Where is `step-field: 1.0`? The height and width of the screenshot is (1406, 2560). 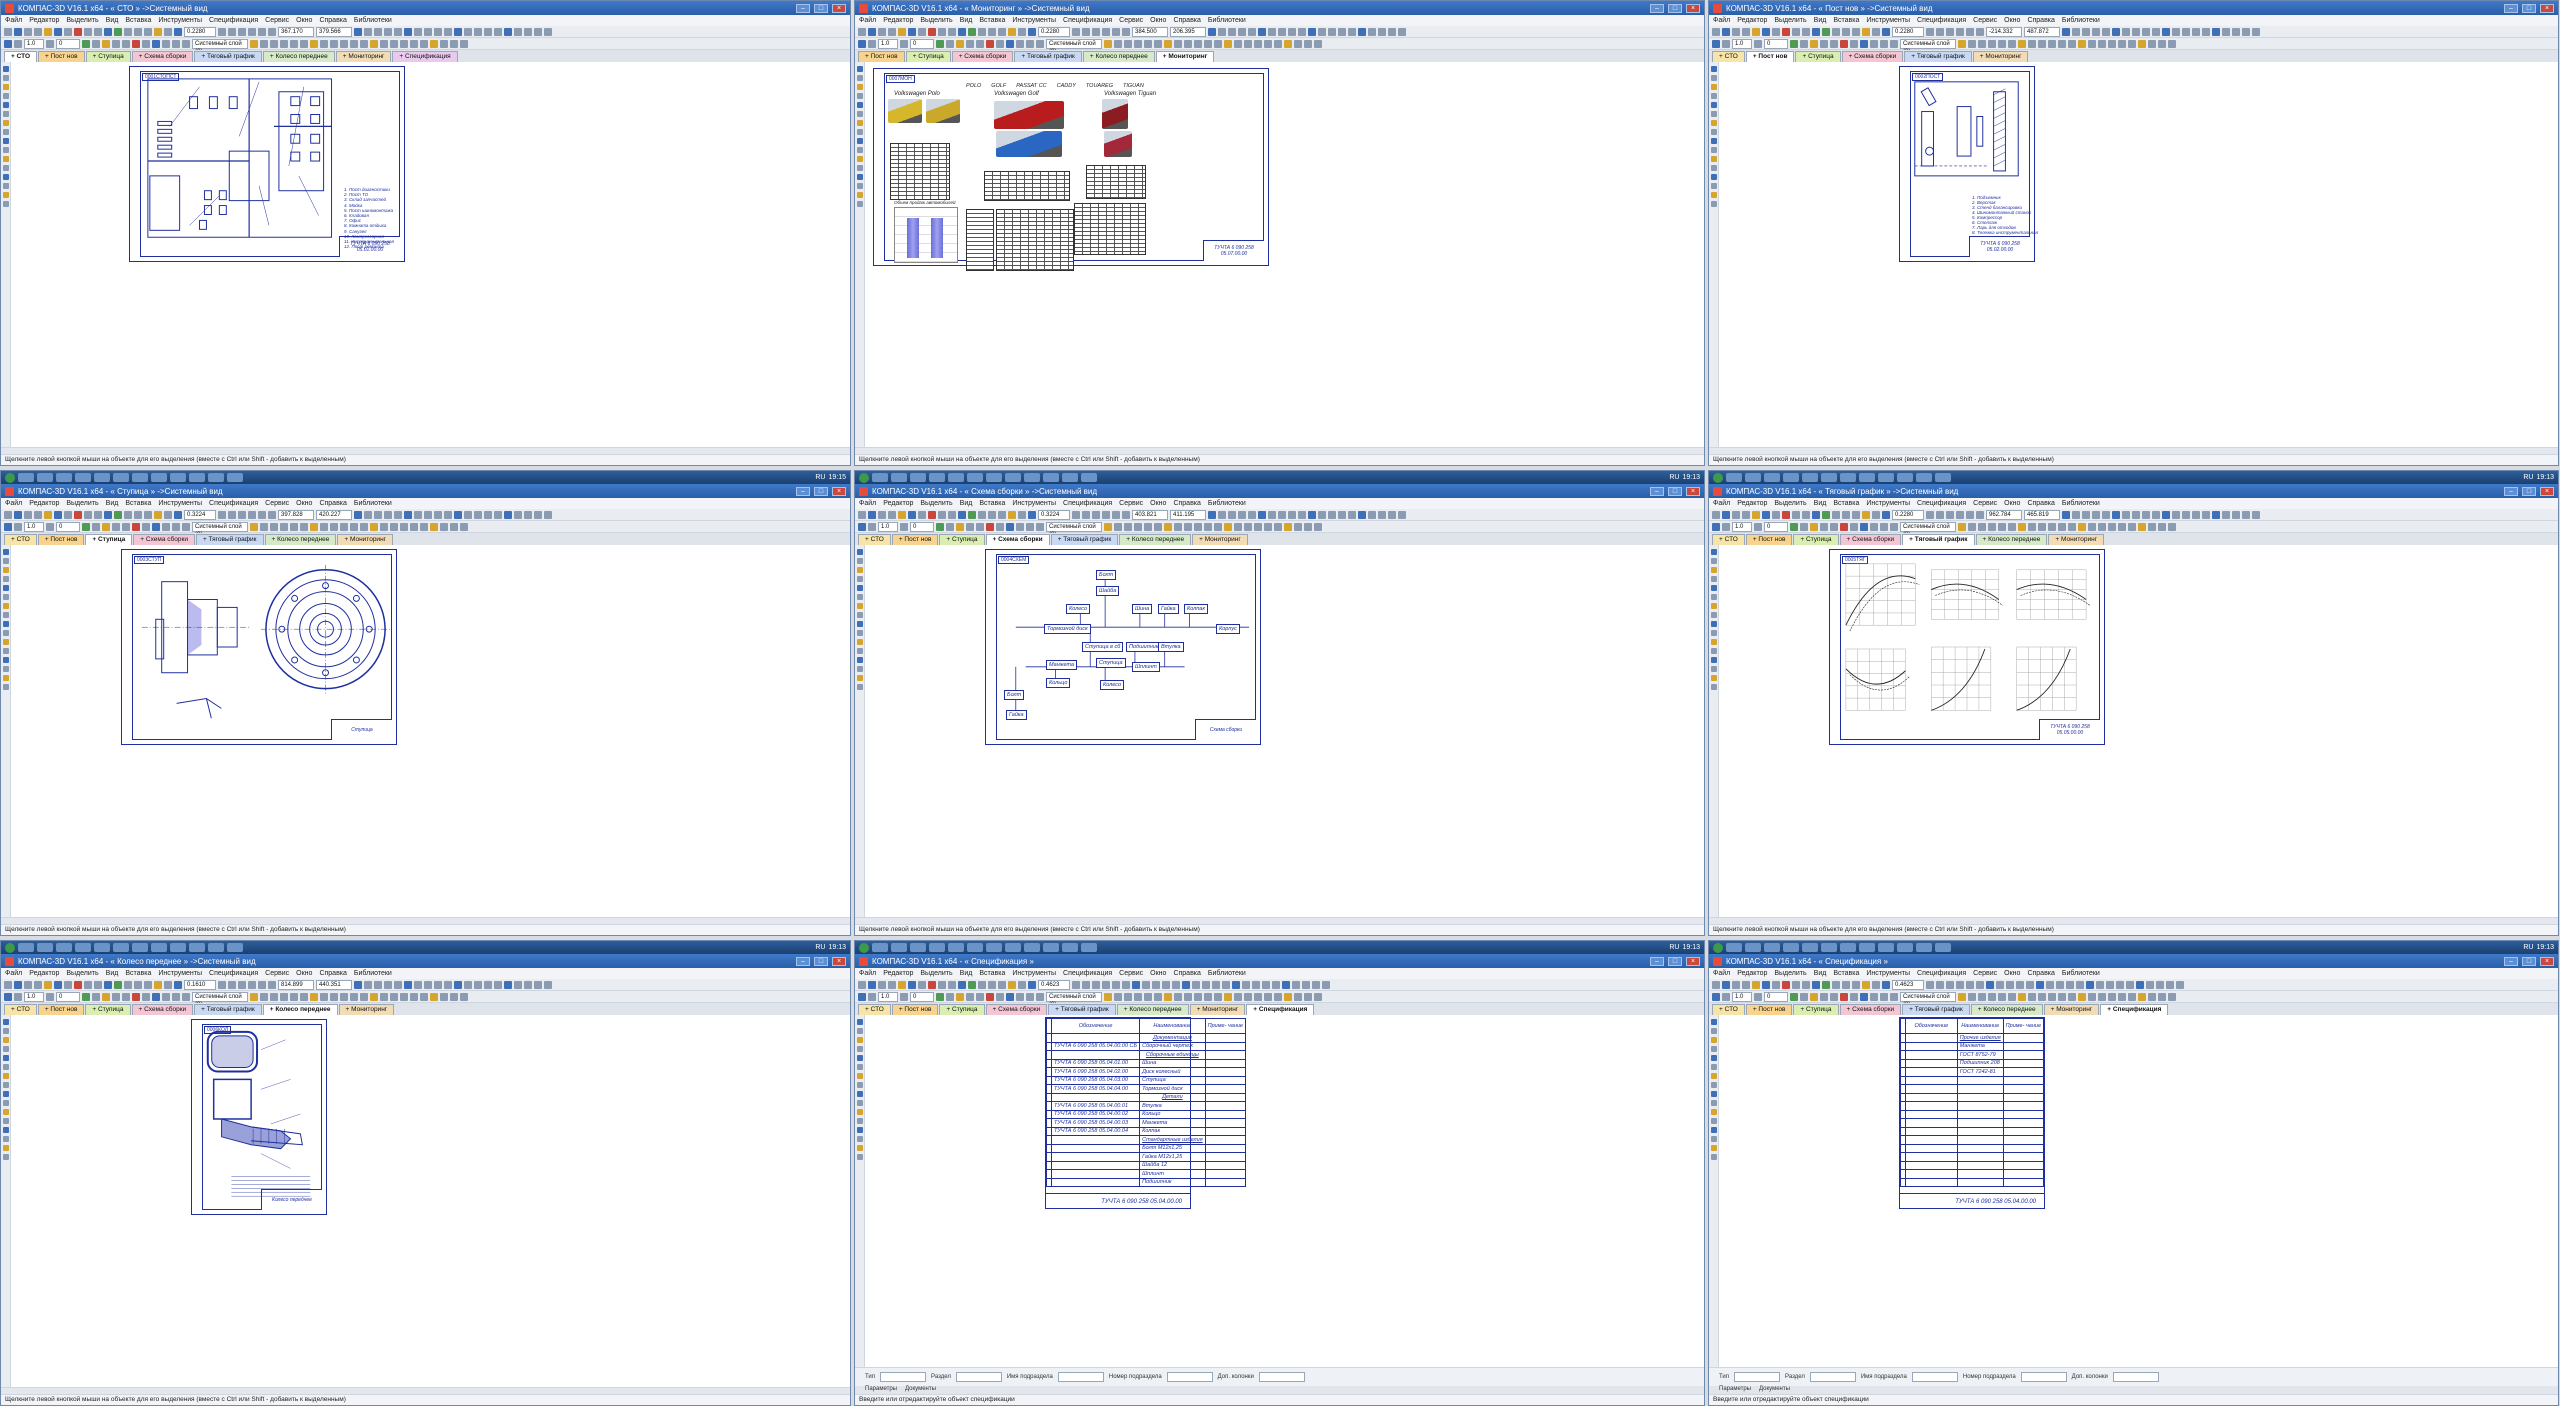 step-field: 1.0 is located at coordinates (888, 43).